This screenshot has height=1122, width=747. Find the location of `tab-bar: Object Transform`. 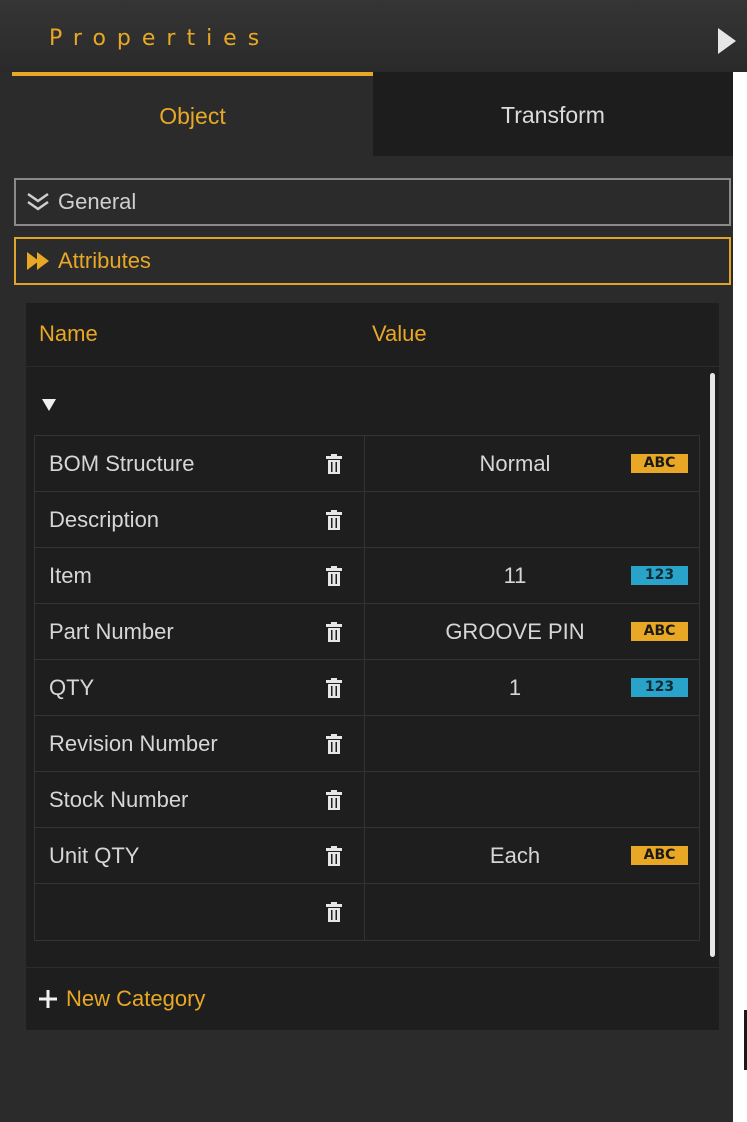

tab-bar: Object Transform is located at coordinates (372, 114).